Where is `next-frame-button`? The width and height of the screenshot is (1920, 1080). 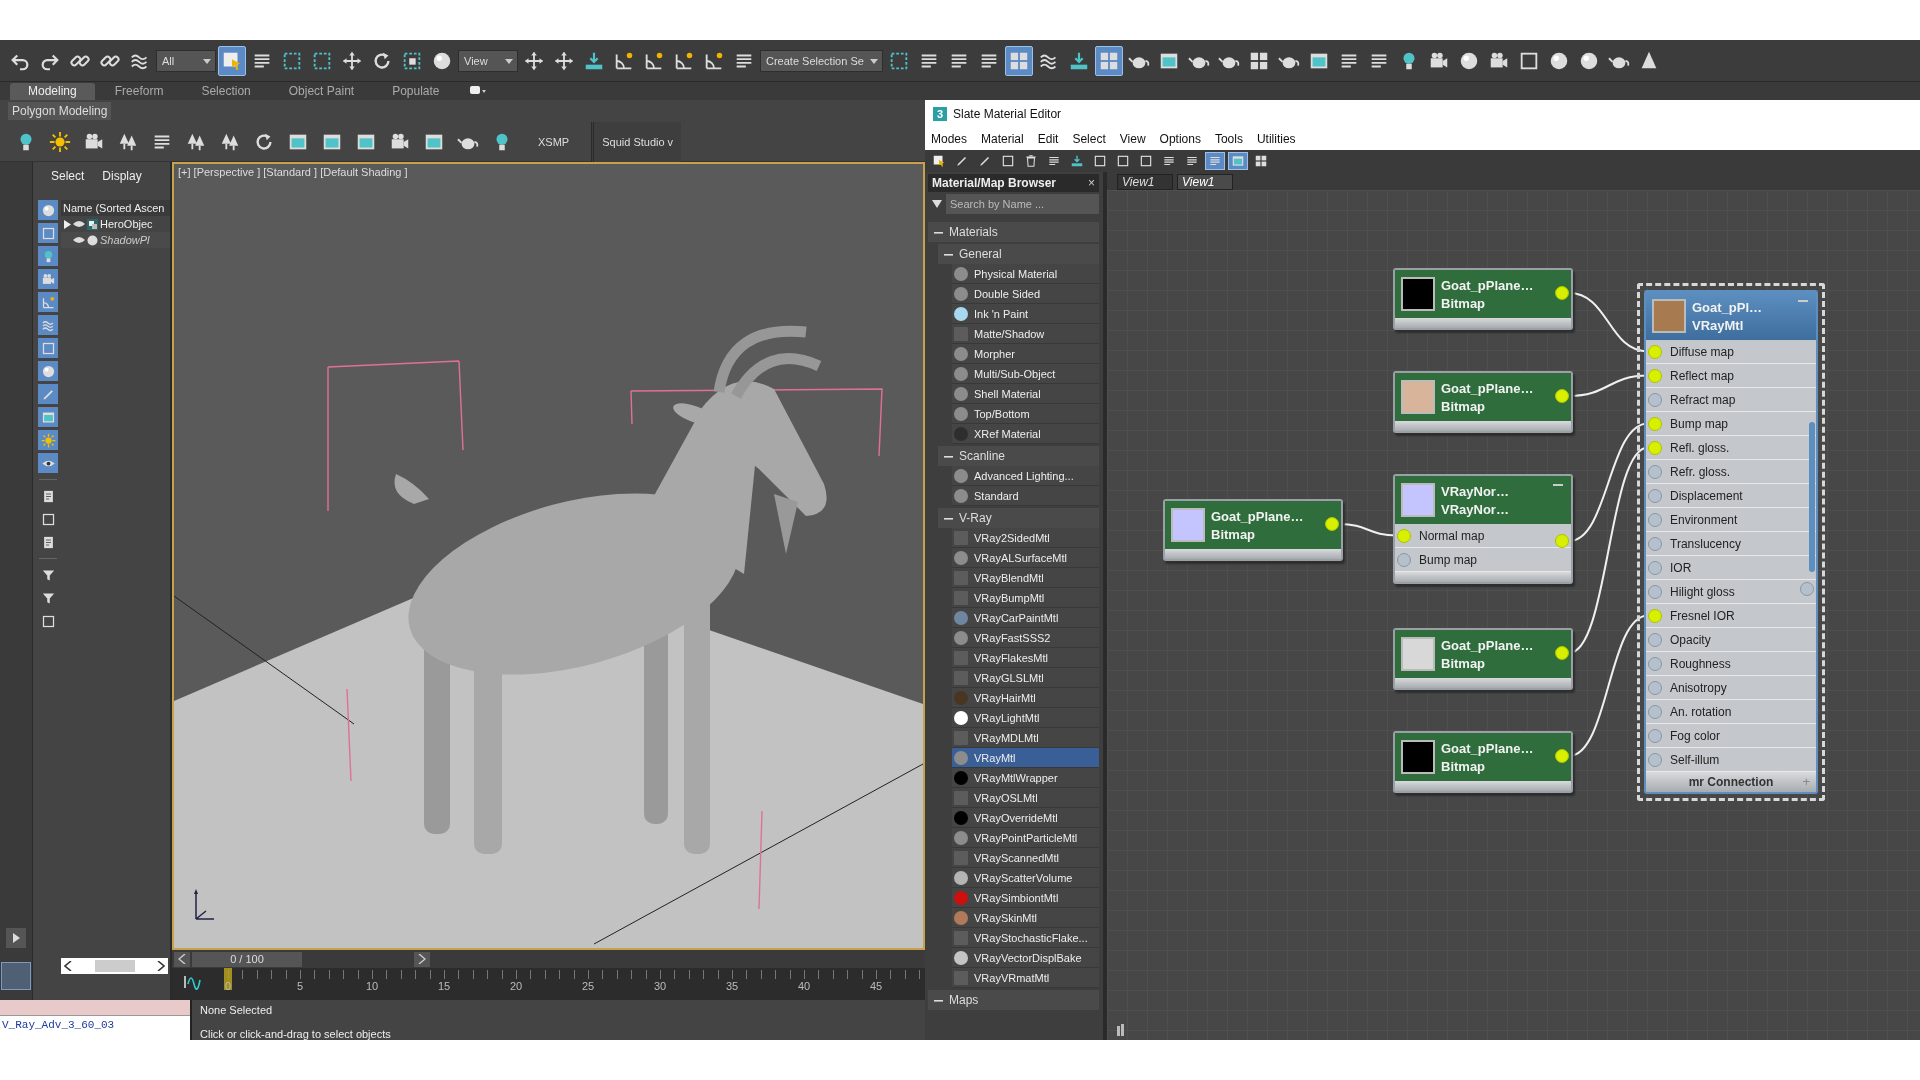
next-frame-button is located at coordinates (422, 959).